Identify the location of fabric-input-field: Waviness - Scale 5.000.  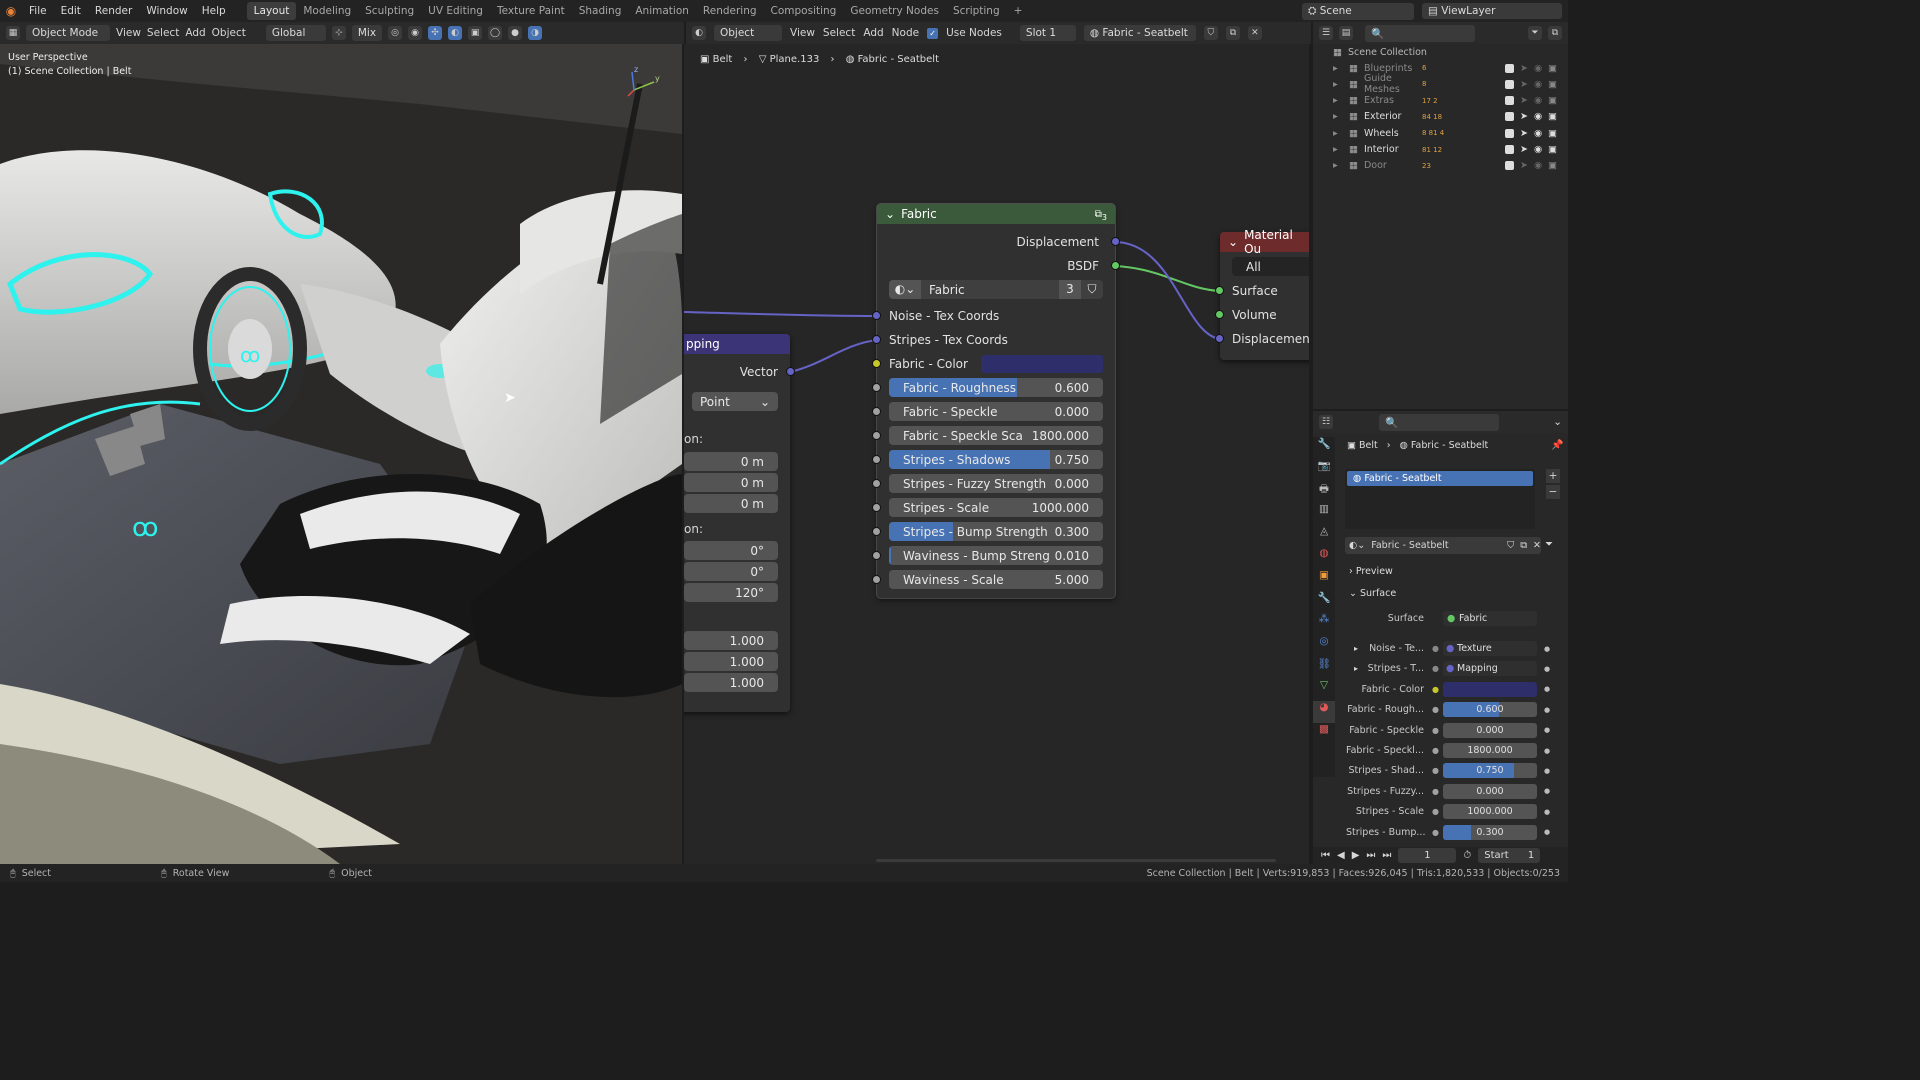
(996, 579).